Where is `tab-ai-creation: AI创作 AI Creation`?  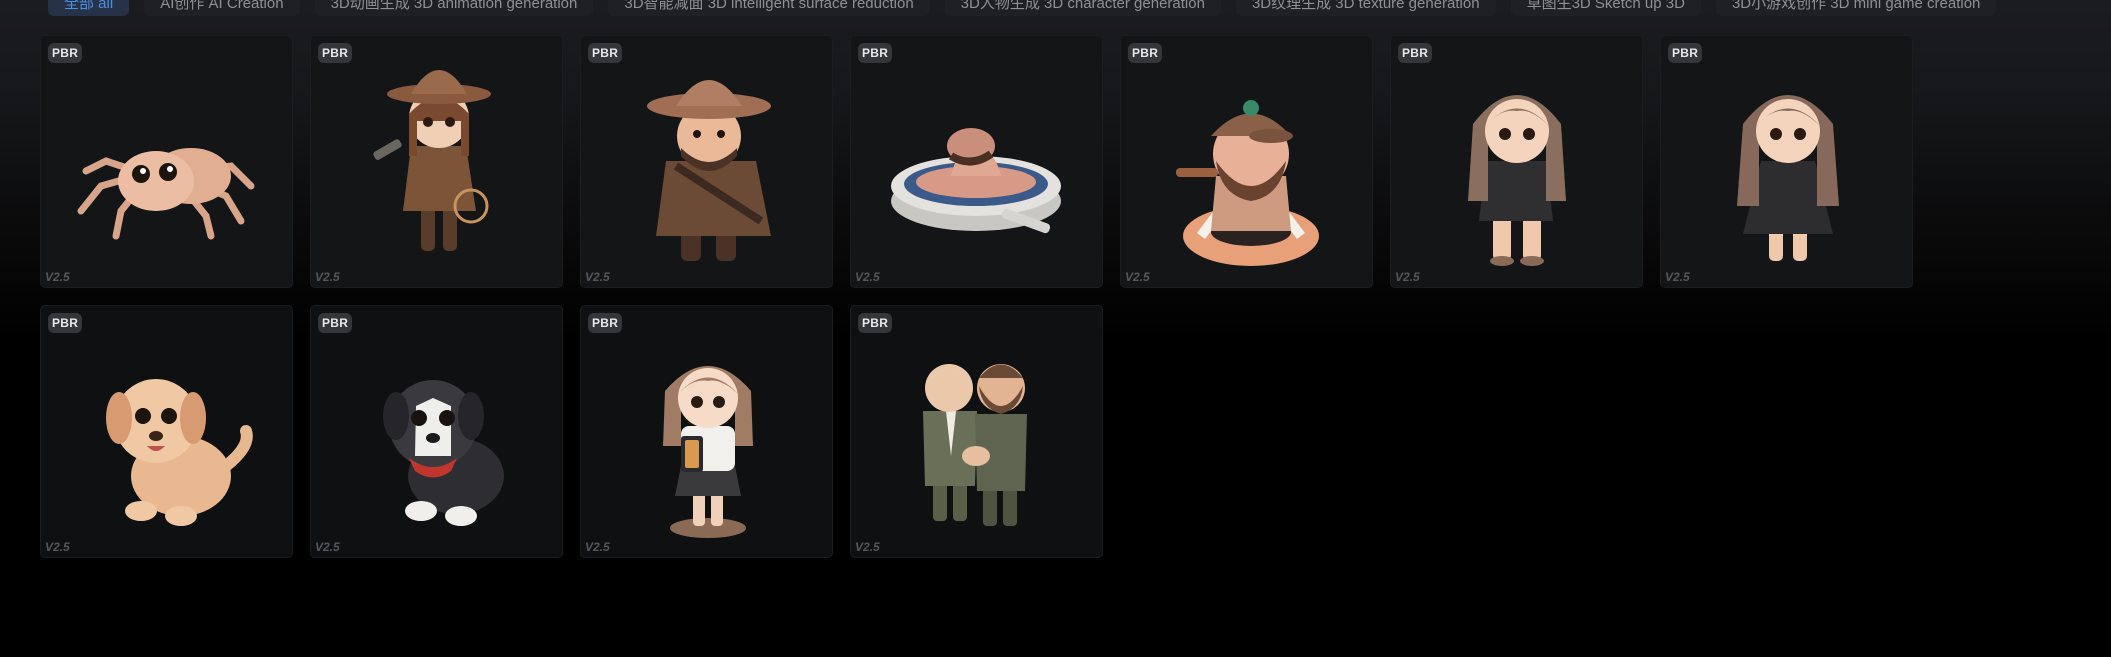 tab-ai-creation: AI创作 AI Creation is located at coordinates (222, 8).